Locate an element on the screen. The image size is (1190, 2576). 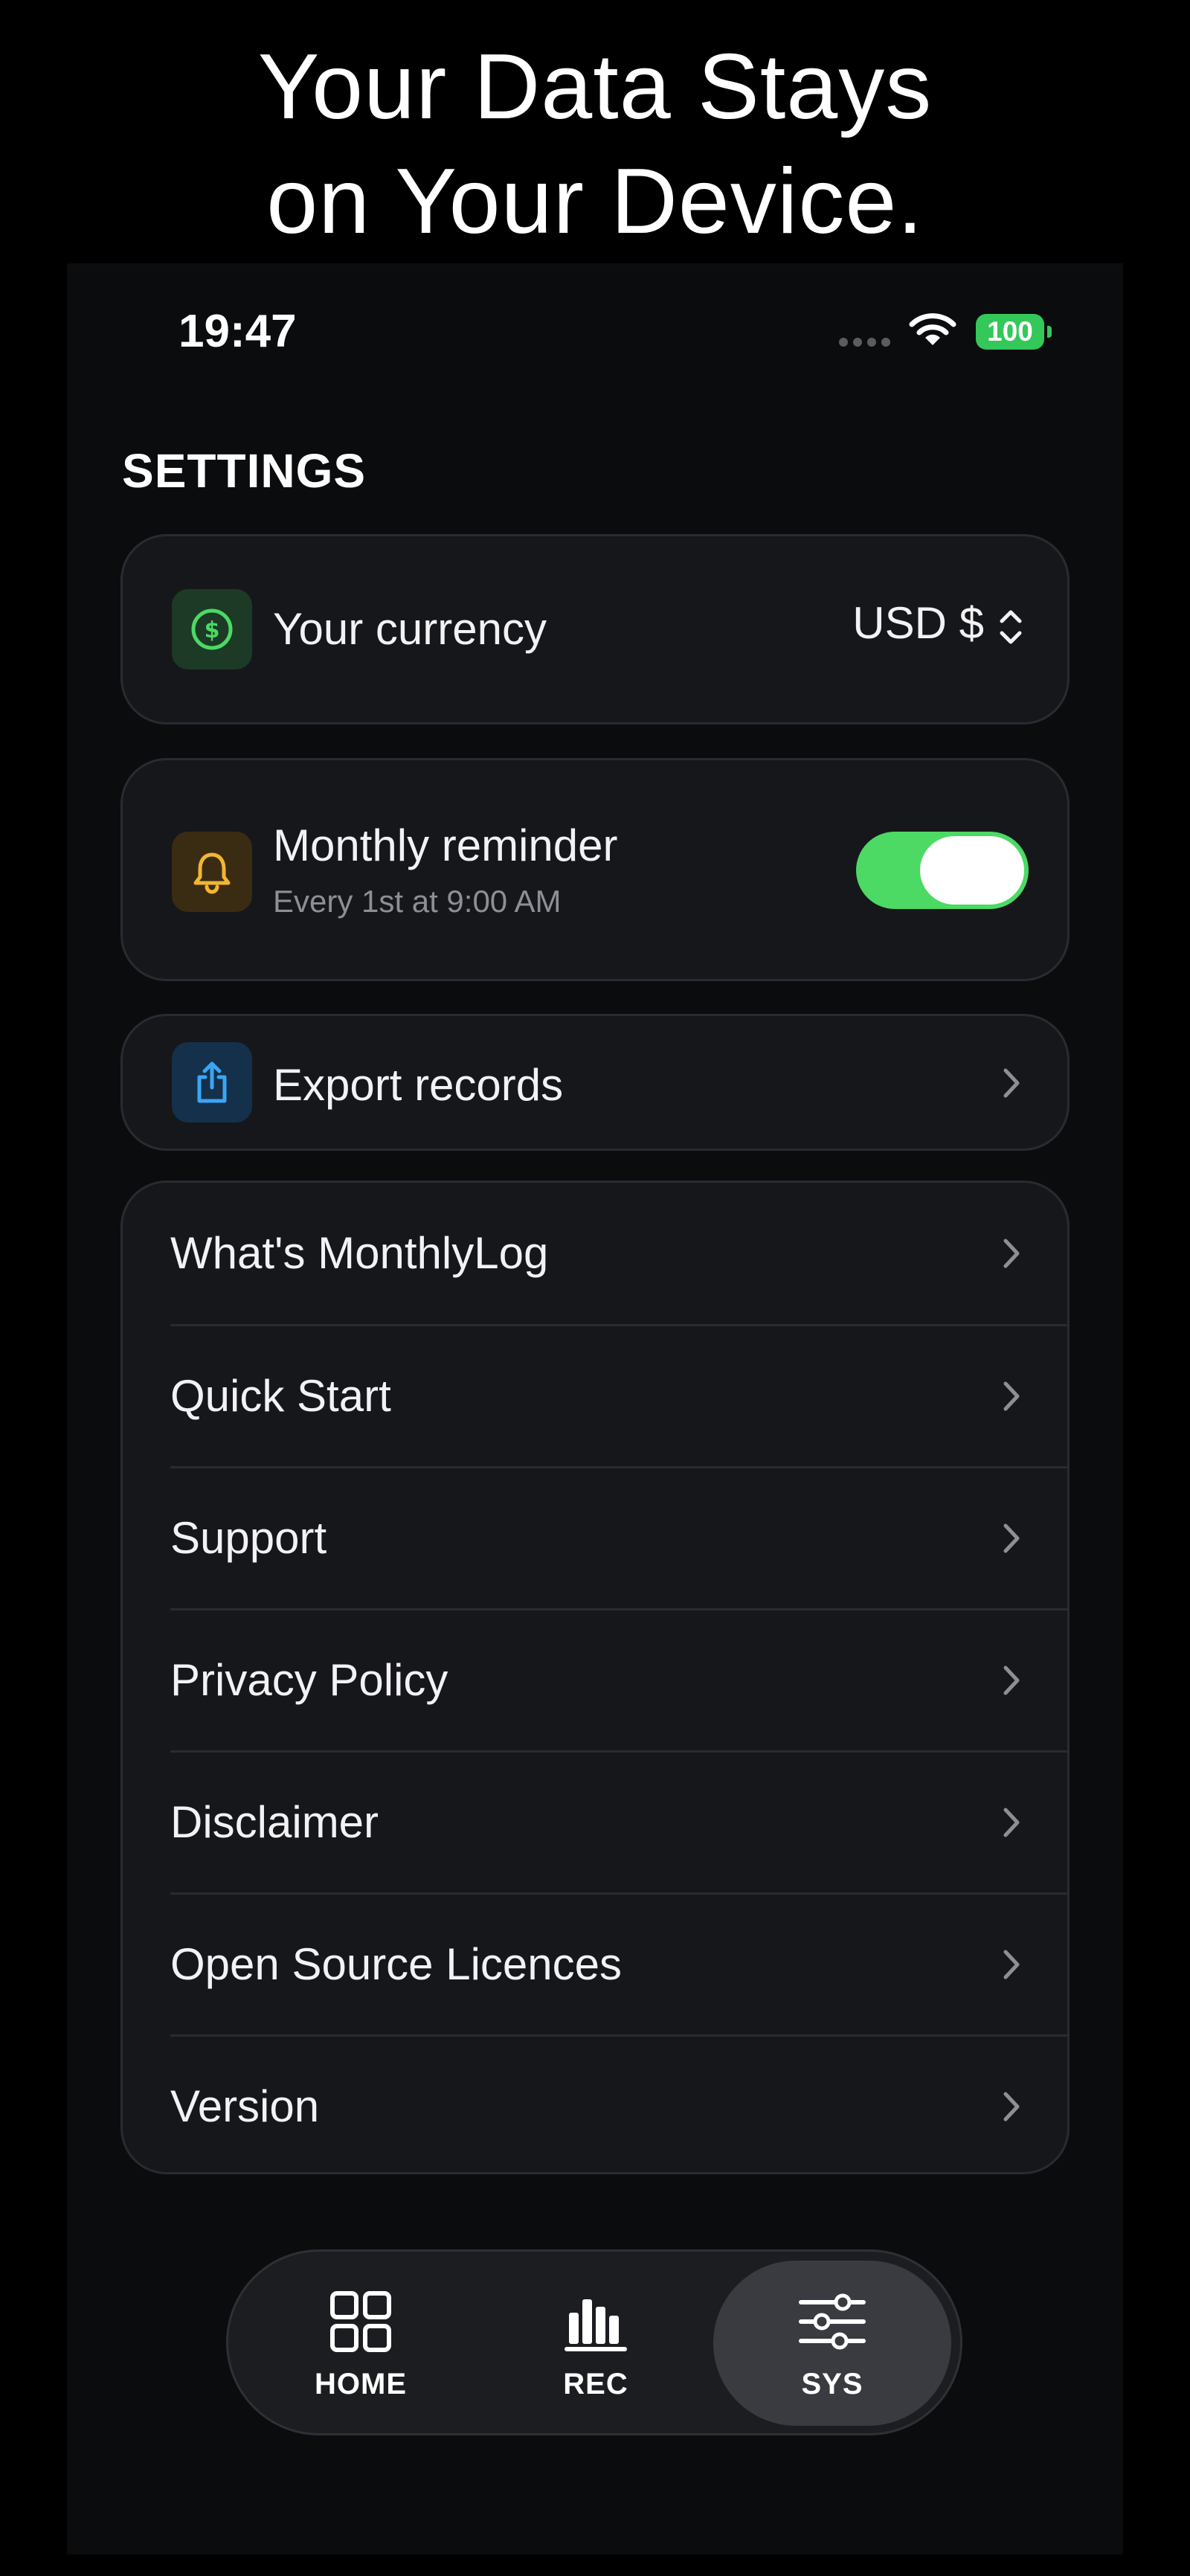
tab-home: HOME is located at coordinates (361, 2343).